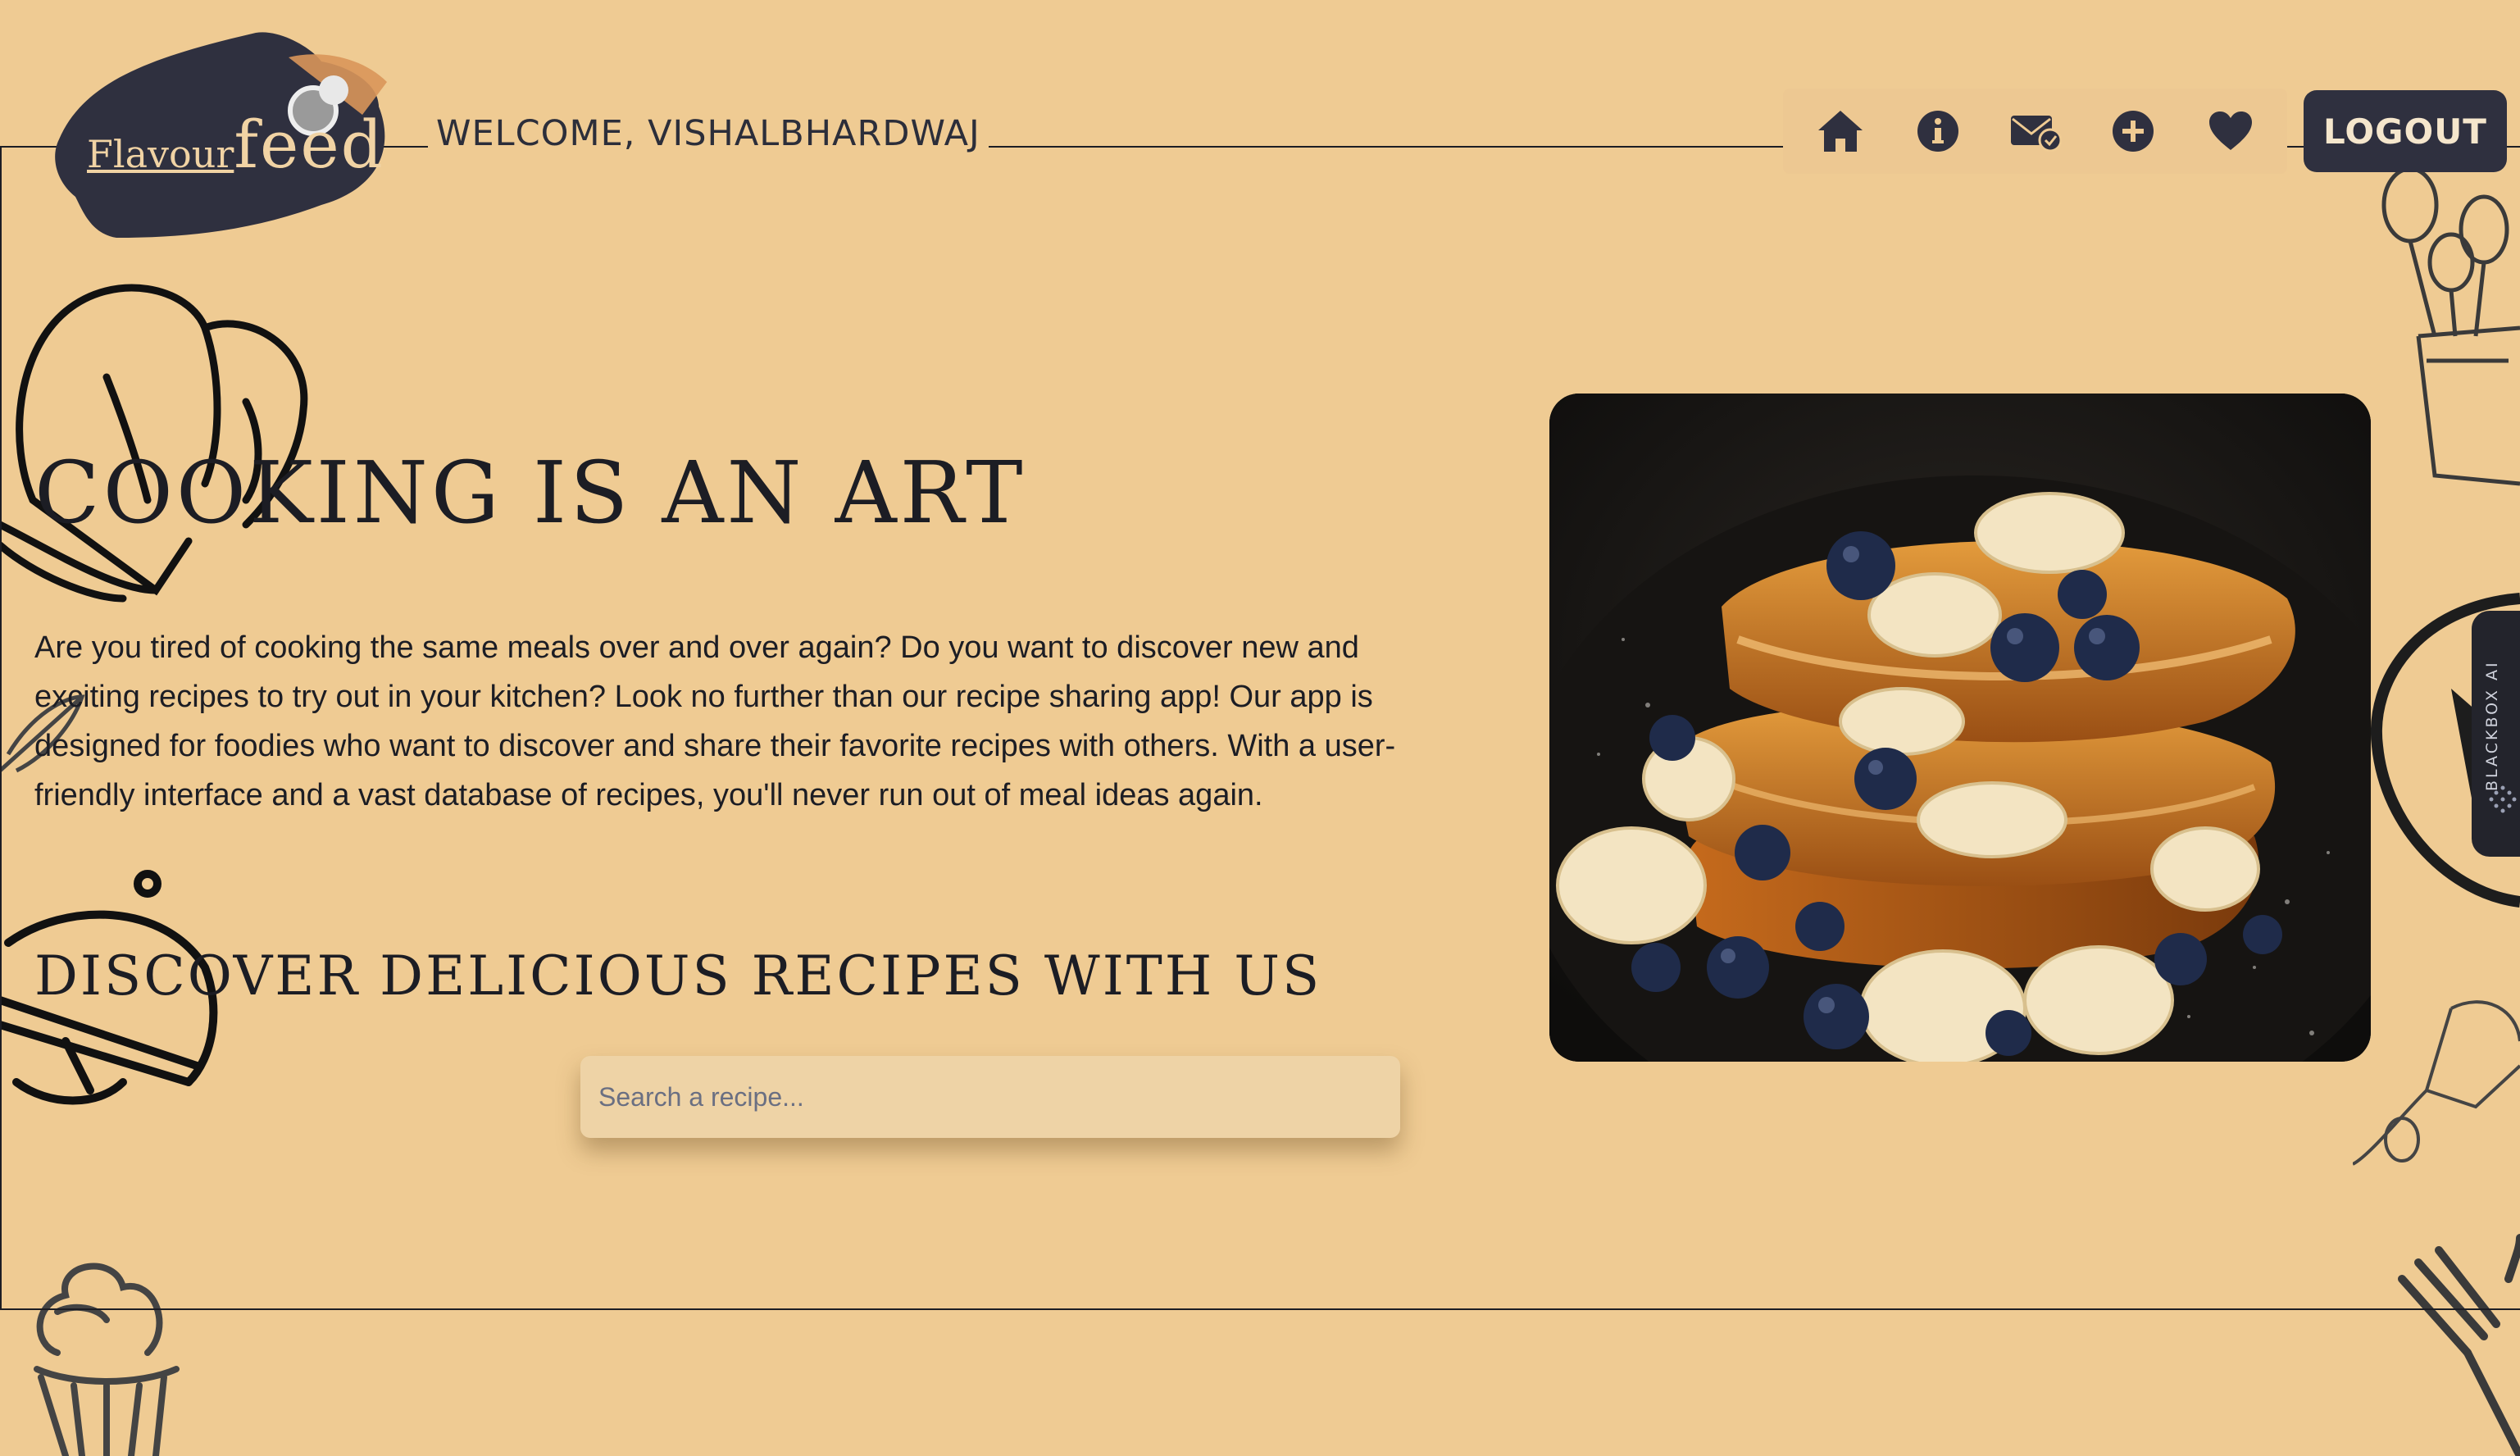 This screenshot has height=1456, width=2520. I want to click on utensil-cup-doodle, so click(2450, 326).